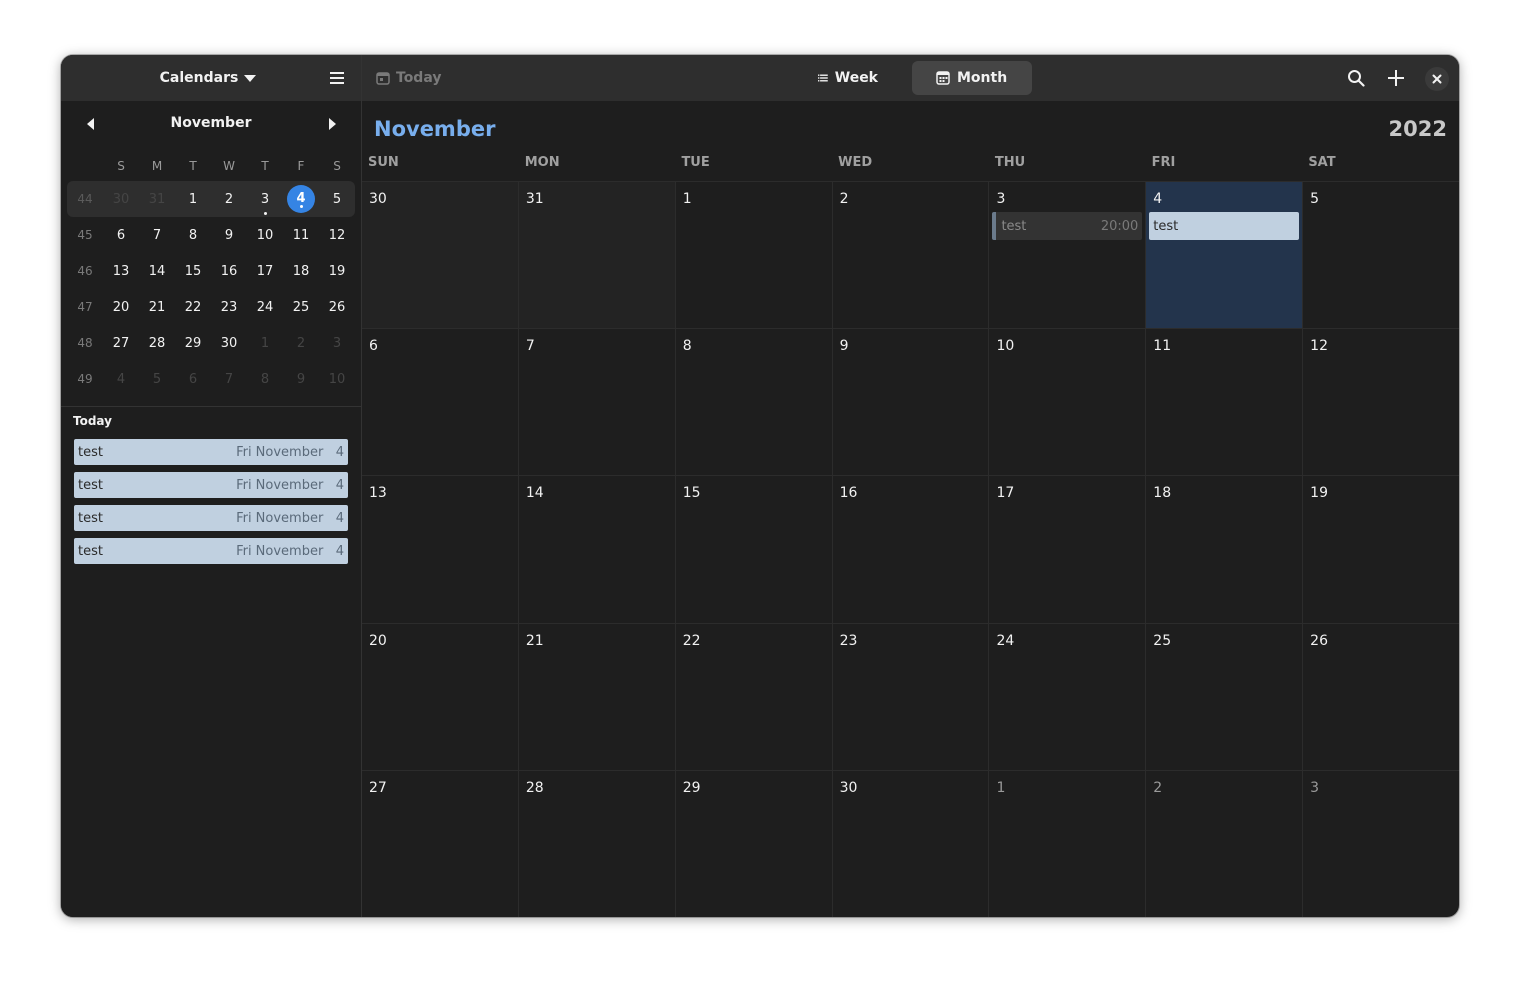  I want to click on today-button: Today, so click(408, 78).